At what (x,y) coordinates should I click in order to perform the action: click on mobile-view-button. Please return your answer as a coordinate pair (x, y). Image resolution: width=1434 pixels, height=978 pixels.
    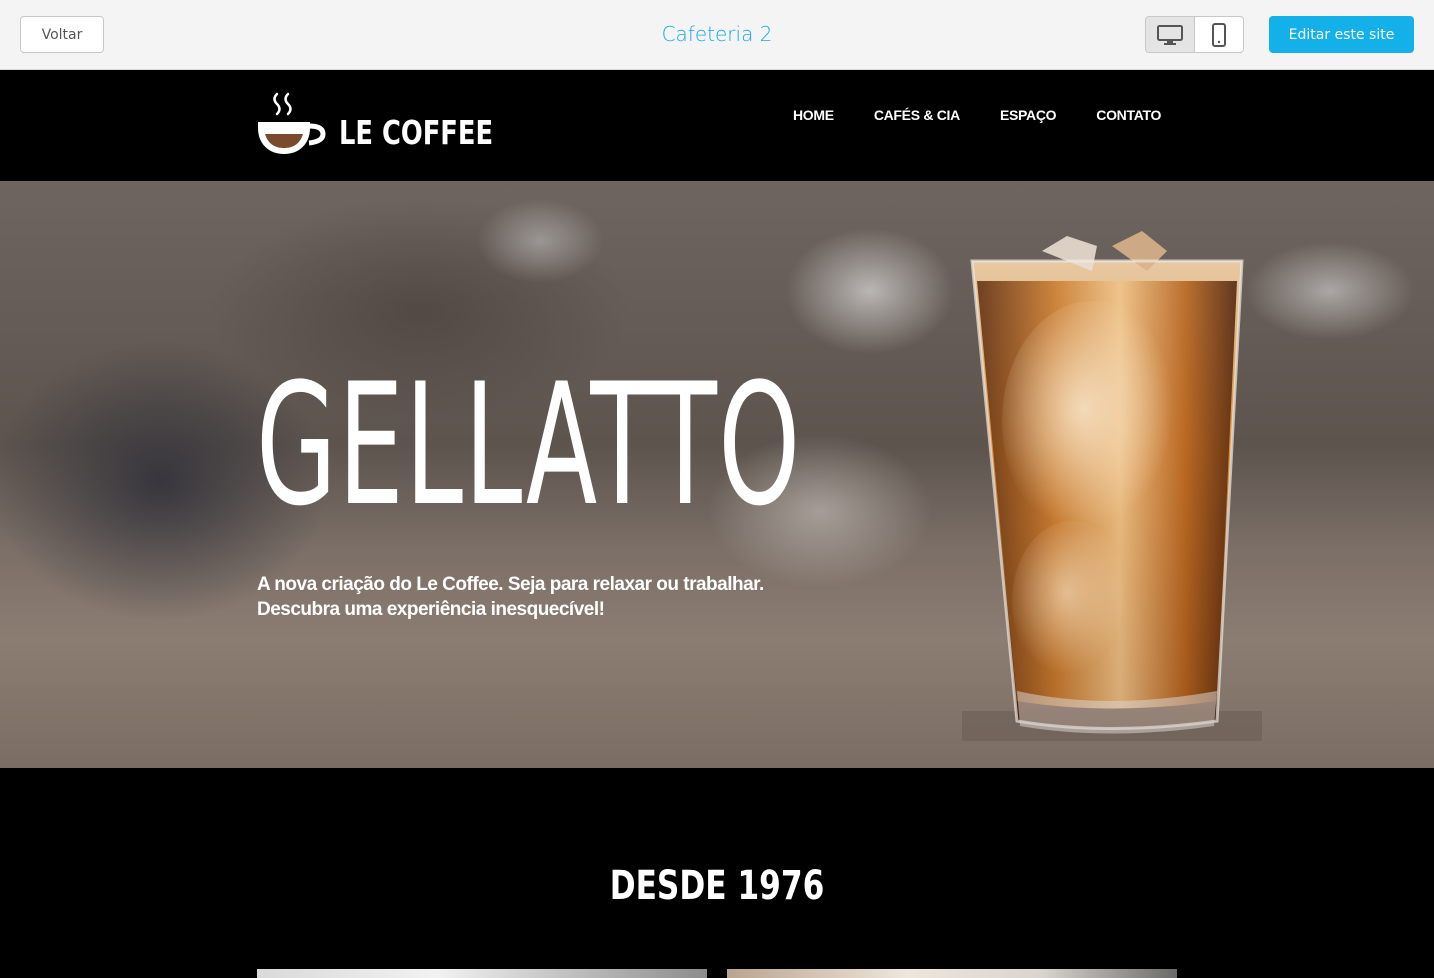
    Looking at the image, I should click on (1219, 34).